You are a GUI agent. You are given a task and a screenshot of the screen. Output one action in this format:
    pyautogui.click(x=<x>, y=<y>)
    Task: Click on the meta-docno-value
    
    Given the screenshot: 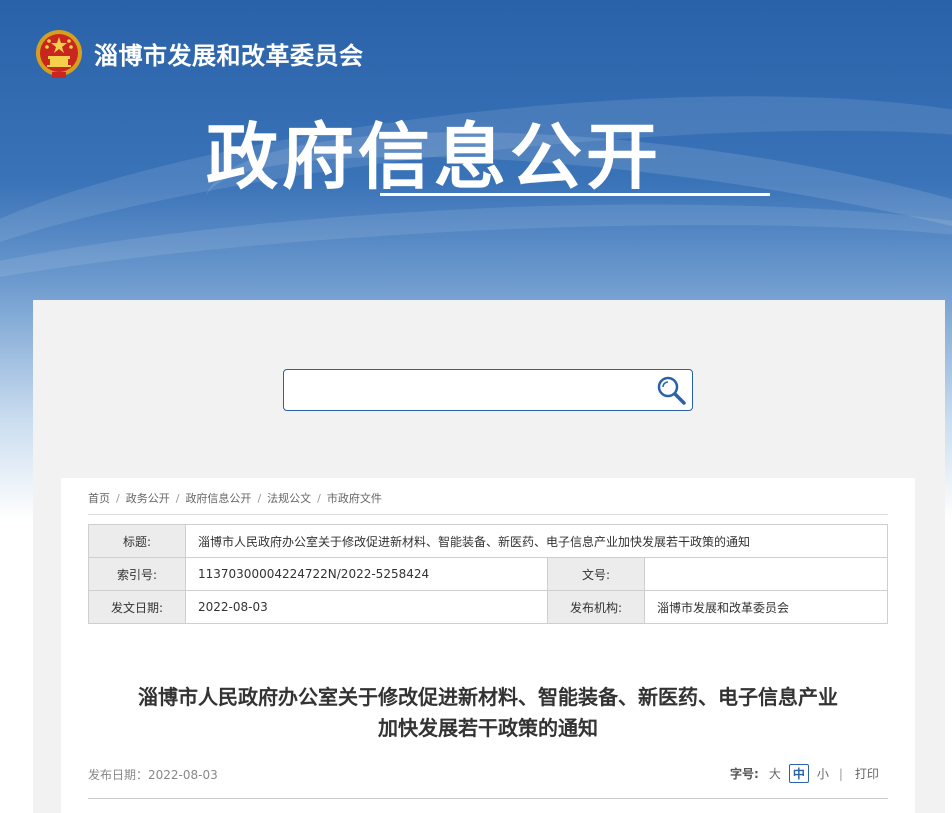 What is the action you would take?
    pyautogui.click(x=766, y=574)
    